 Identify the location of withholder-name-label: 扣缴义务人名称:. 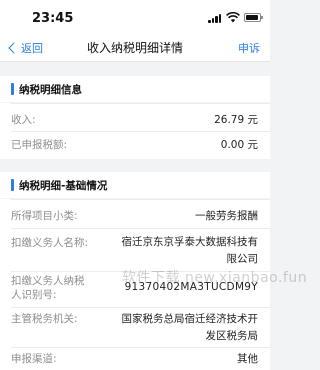
(50, 243).